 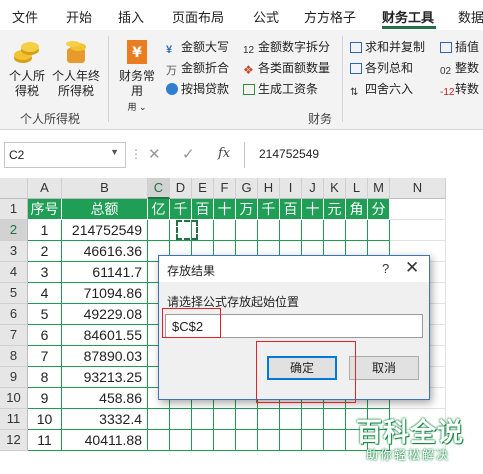 What do you see at coordinates (197, 68) in the screenshot?
I see `amount-convert-button: 万金额折合` at bounding box center [197, 68].